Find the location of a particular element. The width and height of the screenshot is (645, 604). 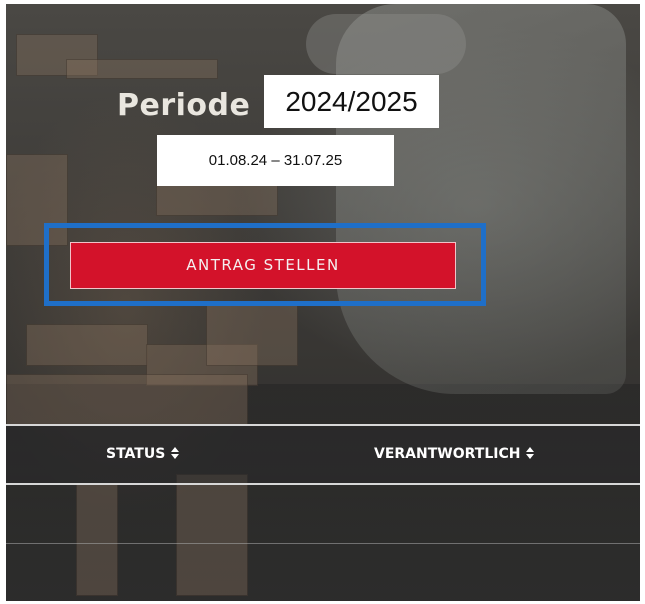

period-label: Periode is located at coordinates (184, 105).